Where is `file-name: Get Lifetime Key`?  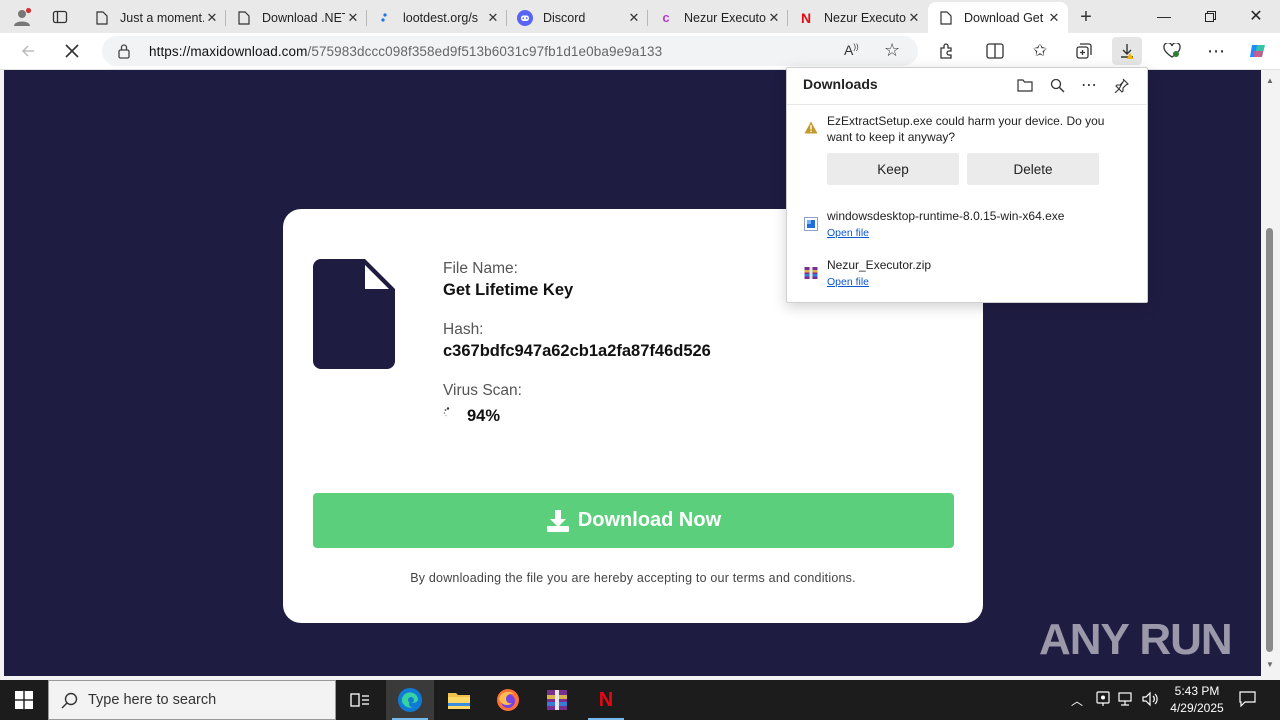 file-name: Get Lifetime Key is located at coordinates (508, 290).